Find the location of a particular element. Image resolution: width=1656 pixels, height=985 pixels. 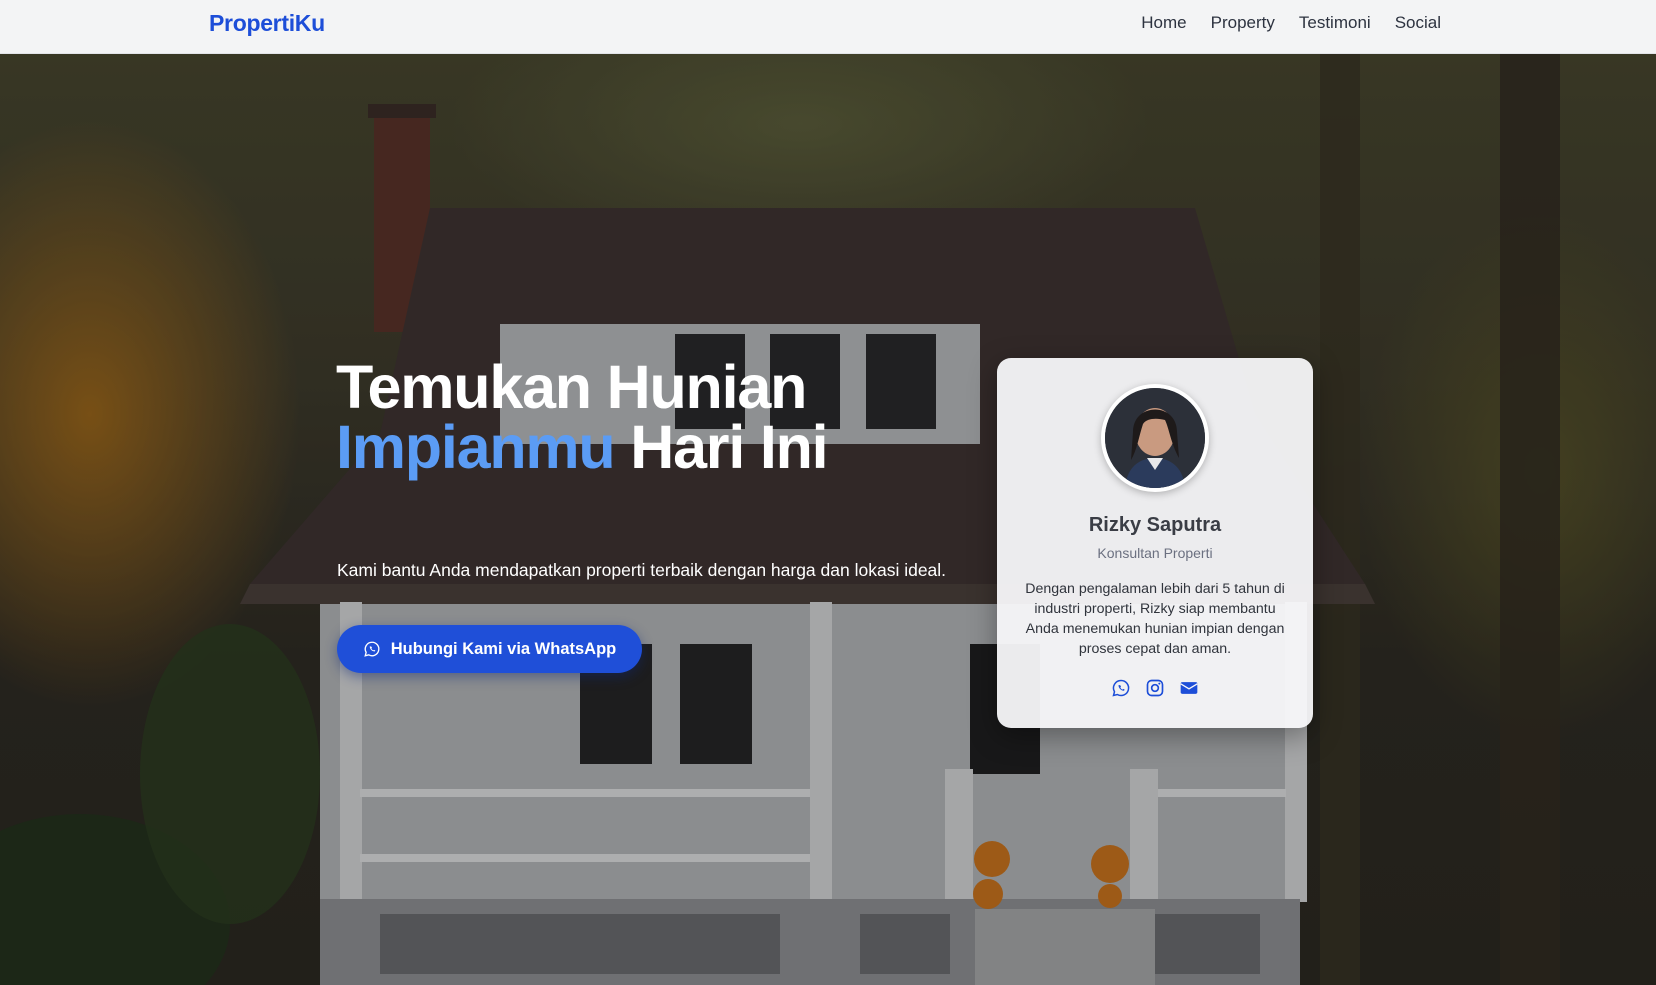

whatsapp-cta-button: Hubungi Kami via WhatsApp is located at coordinates (489, 649).